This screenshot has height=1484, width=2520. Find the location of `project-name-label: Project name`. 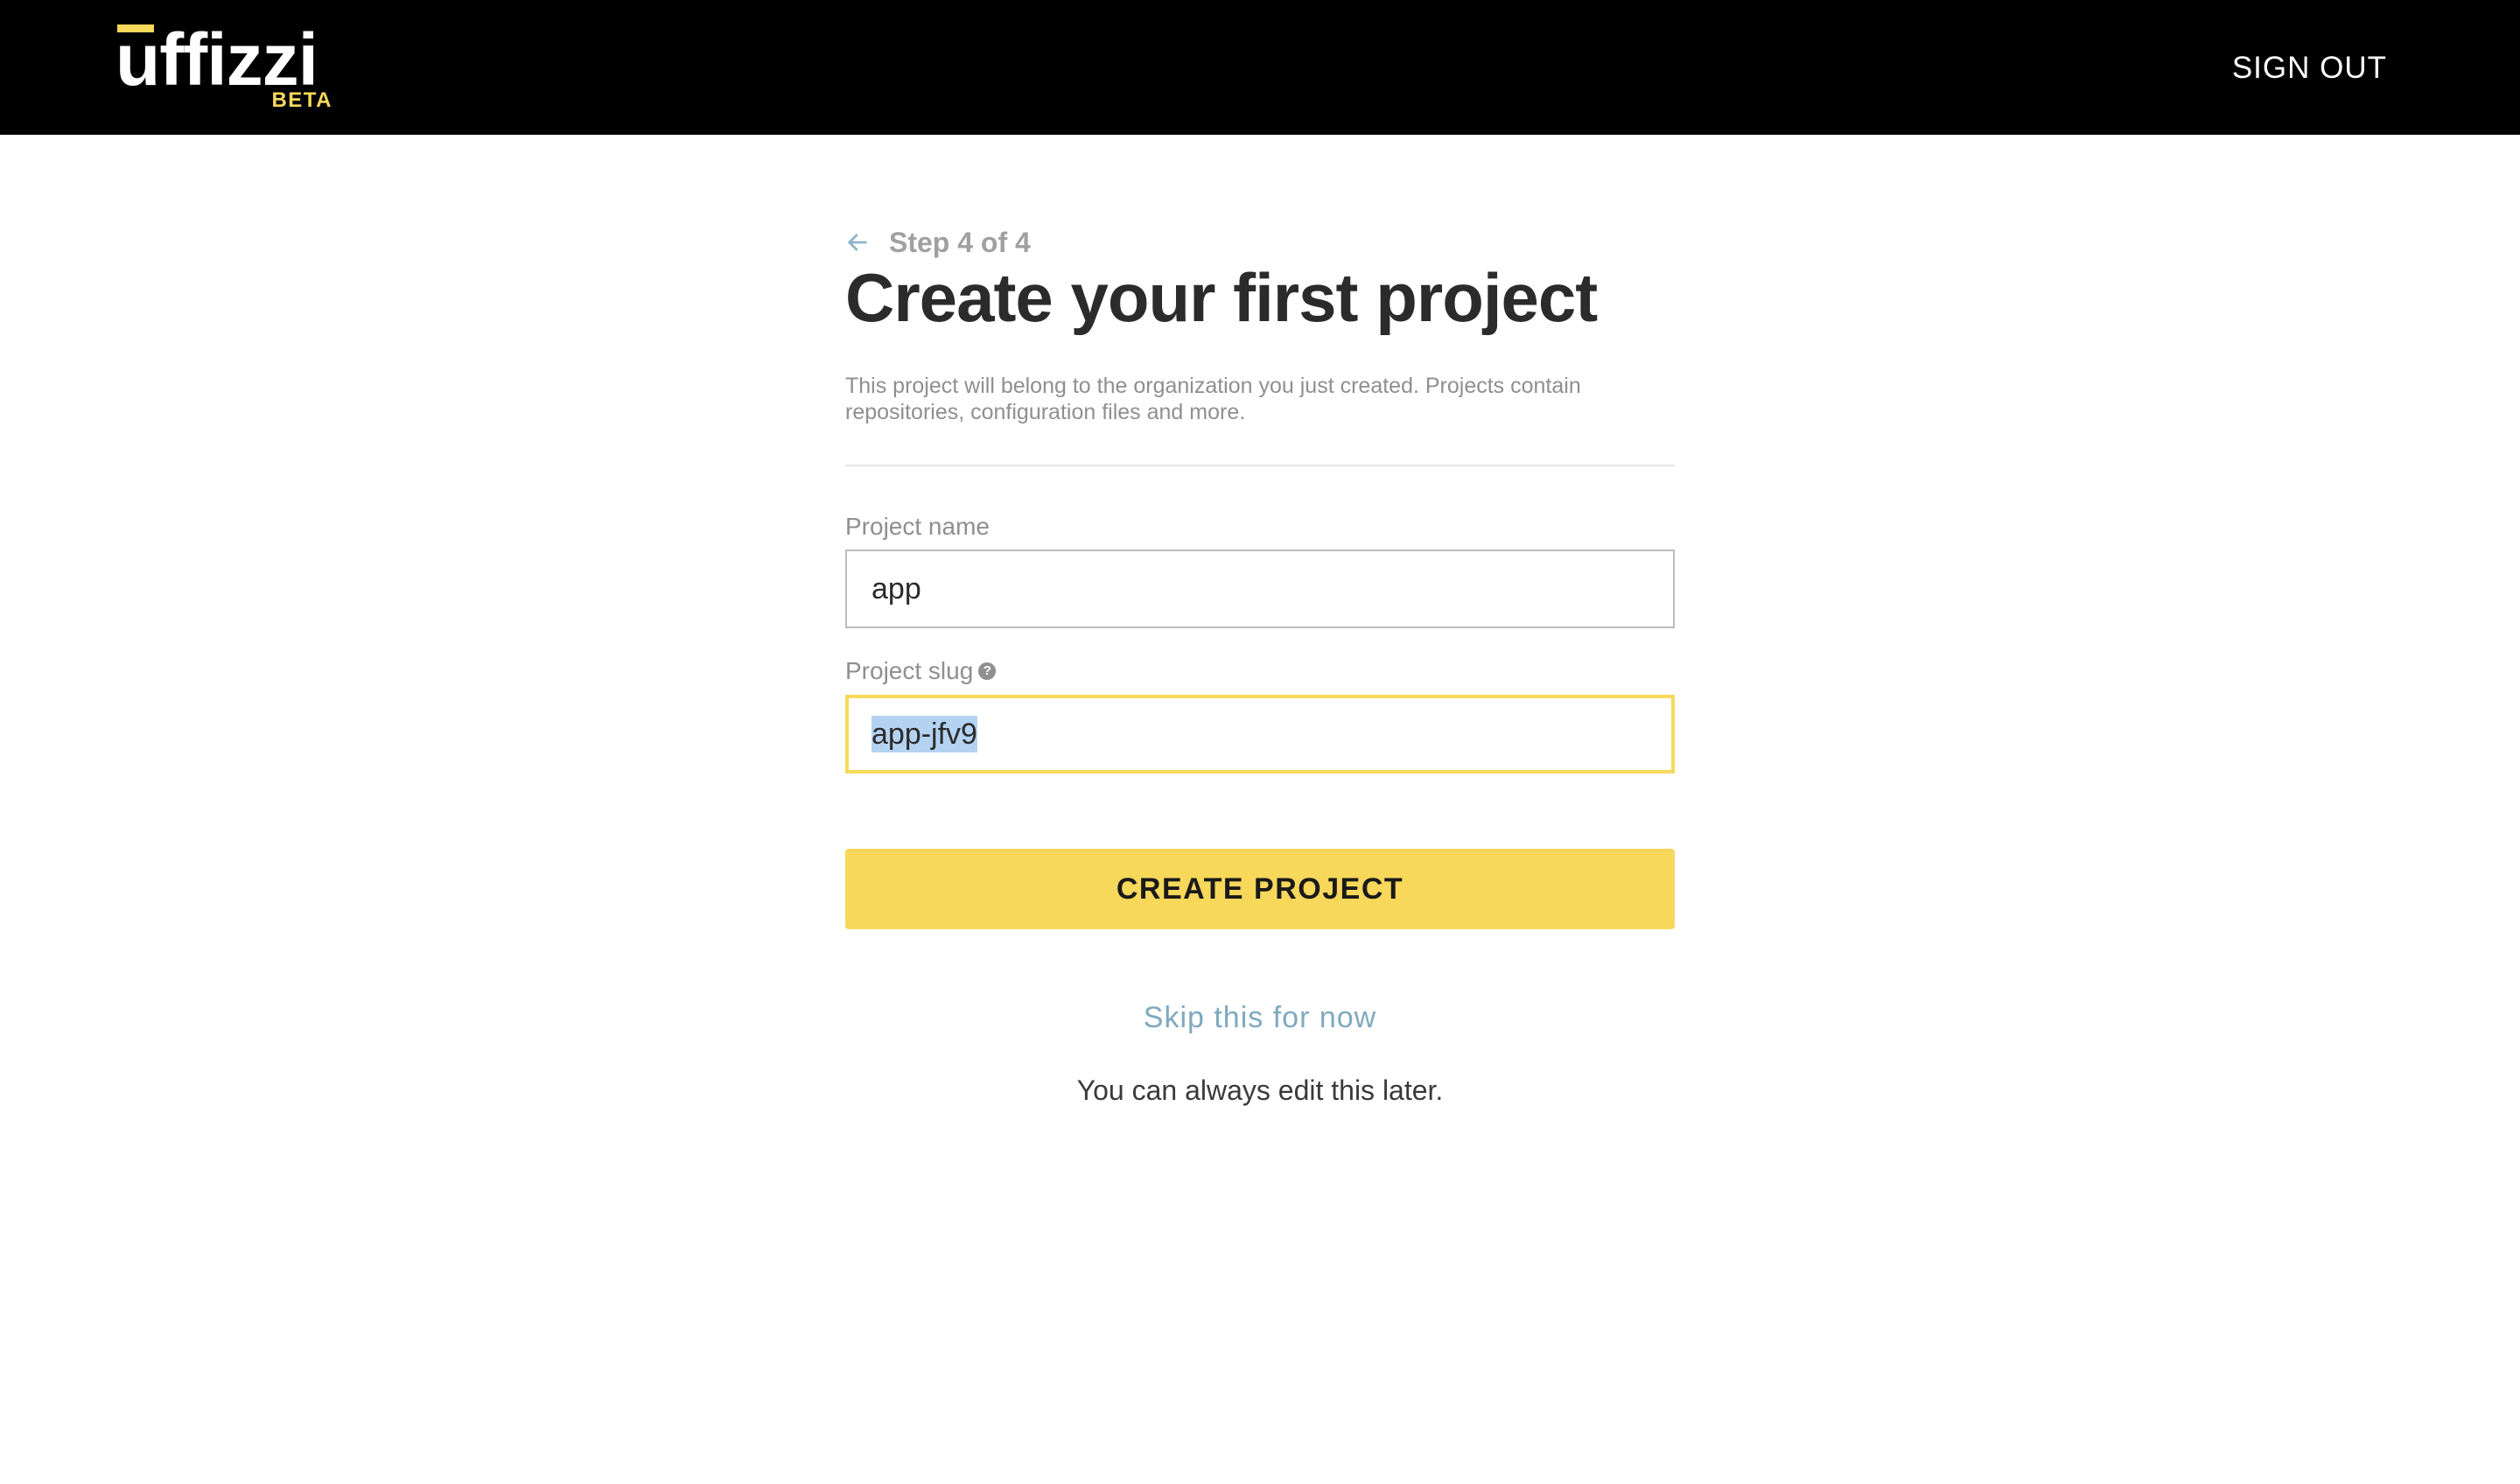

project-name-label: Project name is located at coordinates (917, 527).